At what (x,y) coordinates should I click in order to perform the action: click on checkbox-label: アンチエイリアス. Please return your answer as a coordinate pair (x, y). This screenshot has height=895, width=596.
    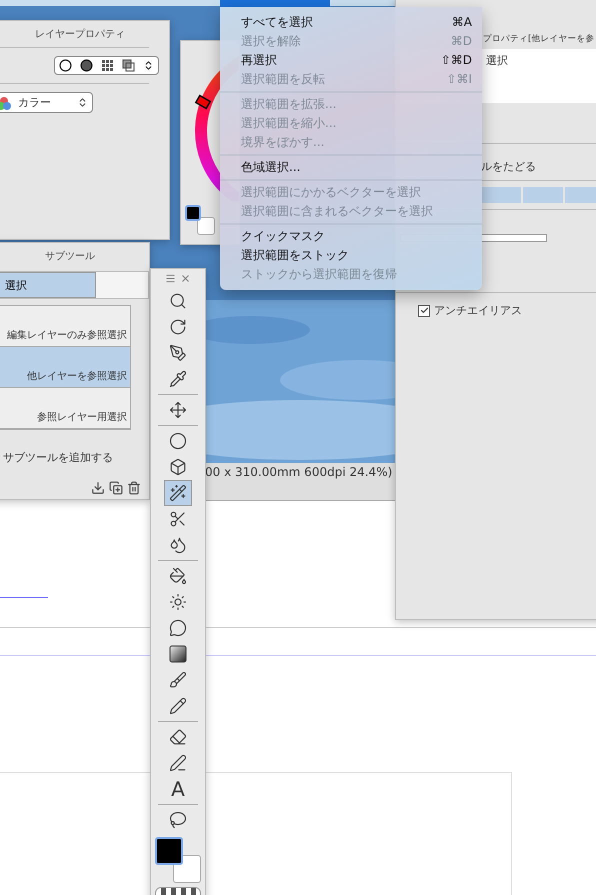
    Looking at the image, I should click on (478, 310).